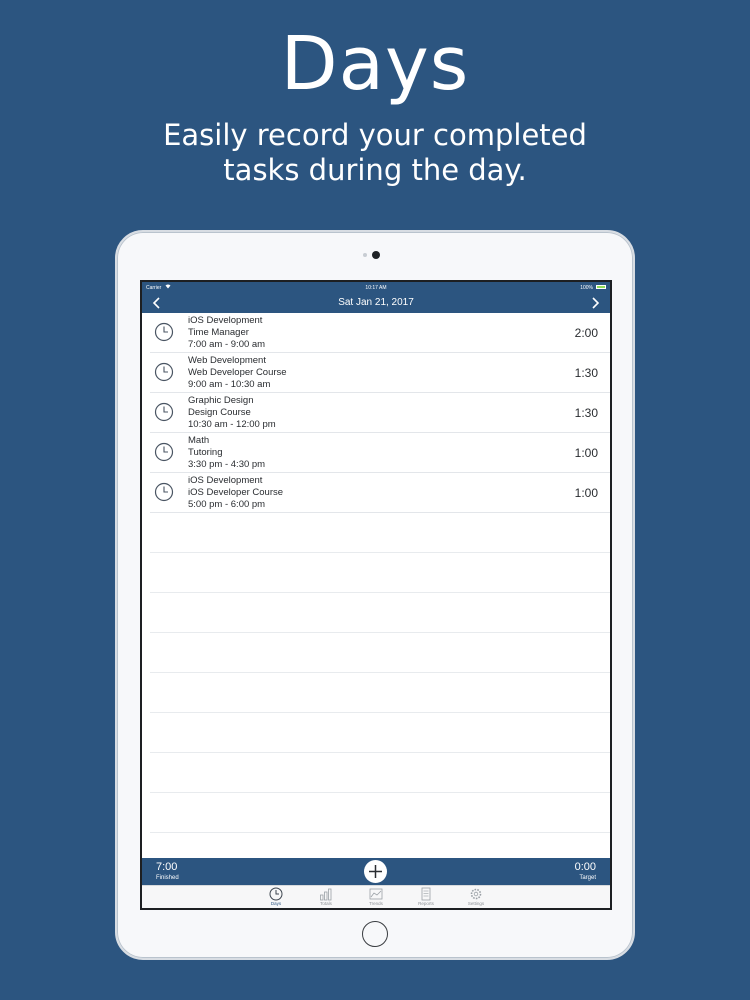 Image resolution: width=750 pixels, height=1000 pixels. What do you see at coordinates (221, 400) in the screenshot?
I see `task-category: Graphic Design` at bounding box center [221, 400].